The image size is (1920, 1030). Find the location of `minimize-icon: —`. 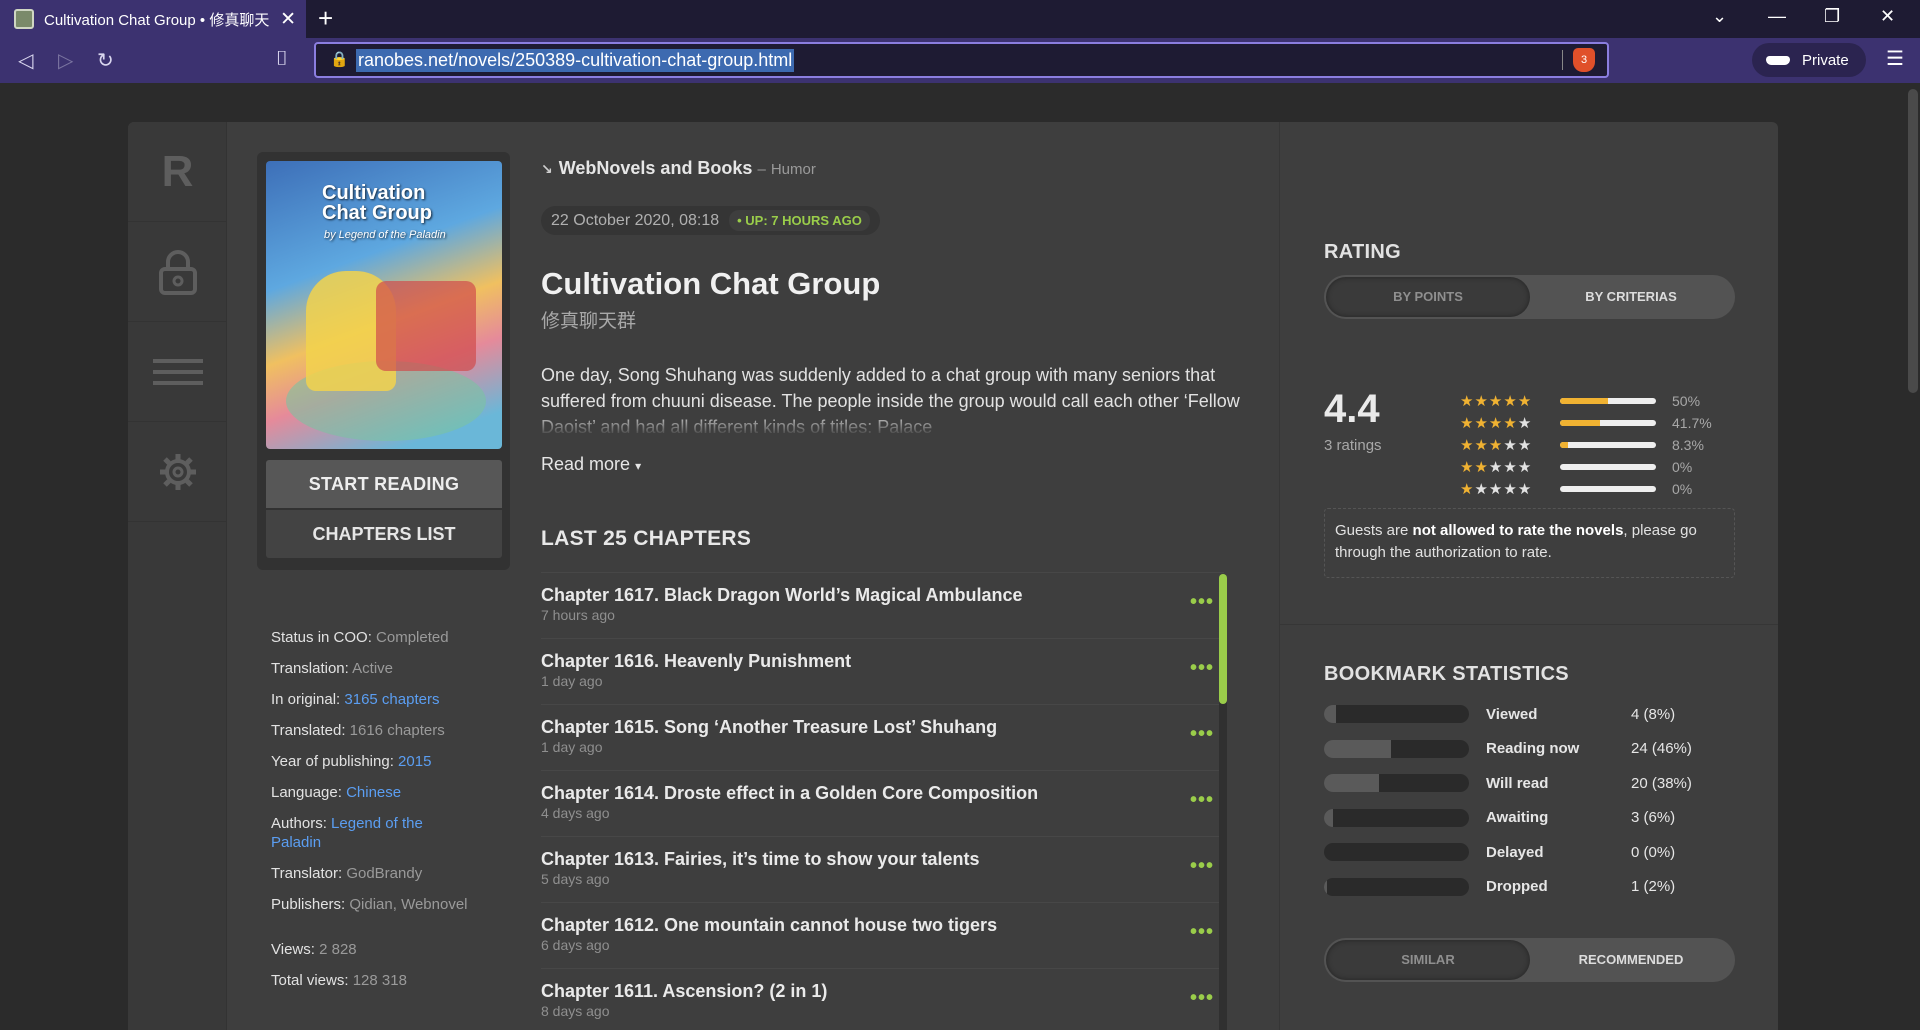

minimize-icon: — is located at coordinates (1777, 16).